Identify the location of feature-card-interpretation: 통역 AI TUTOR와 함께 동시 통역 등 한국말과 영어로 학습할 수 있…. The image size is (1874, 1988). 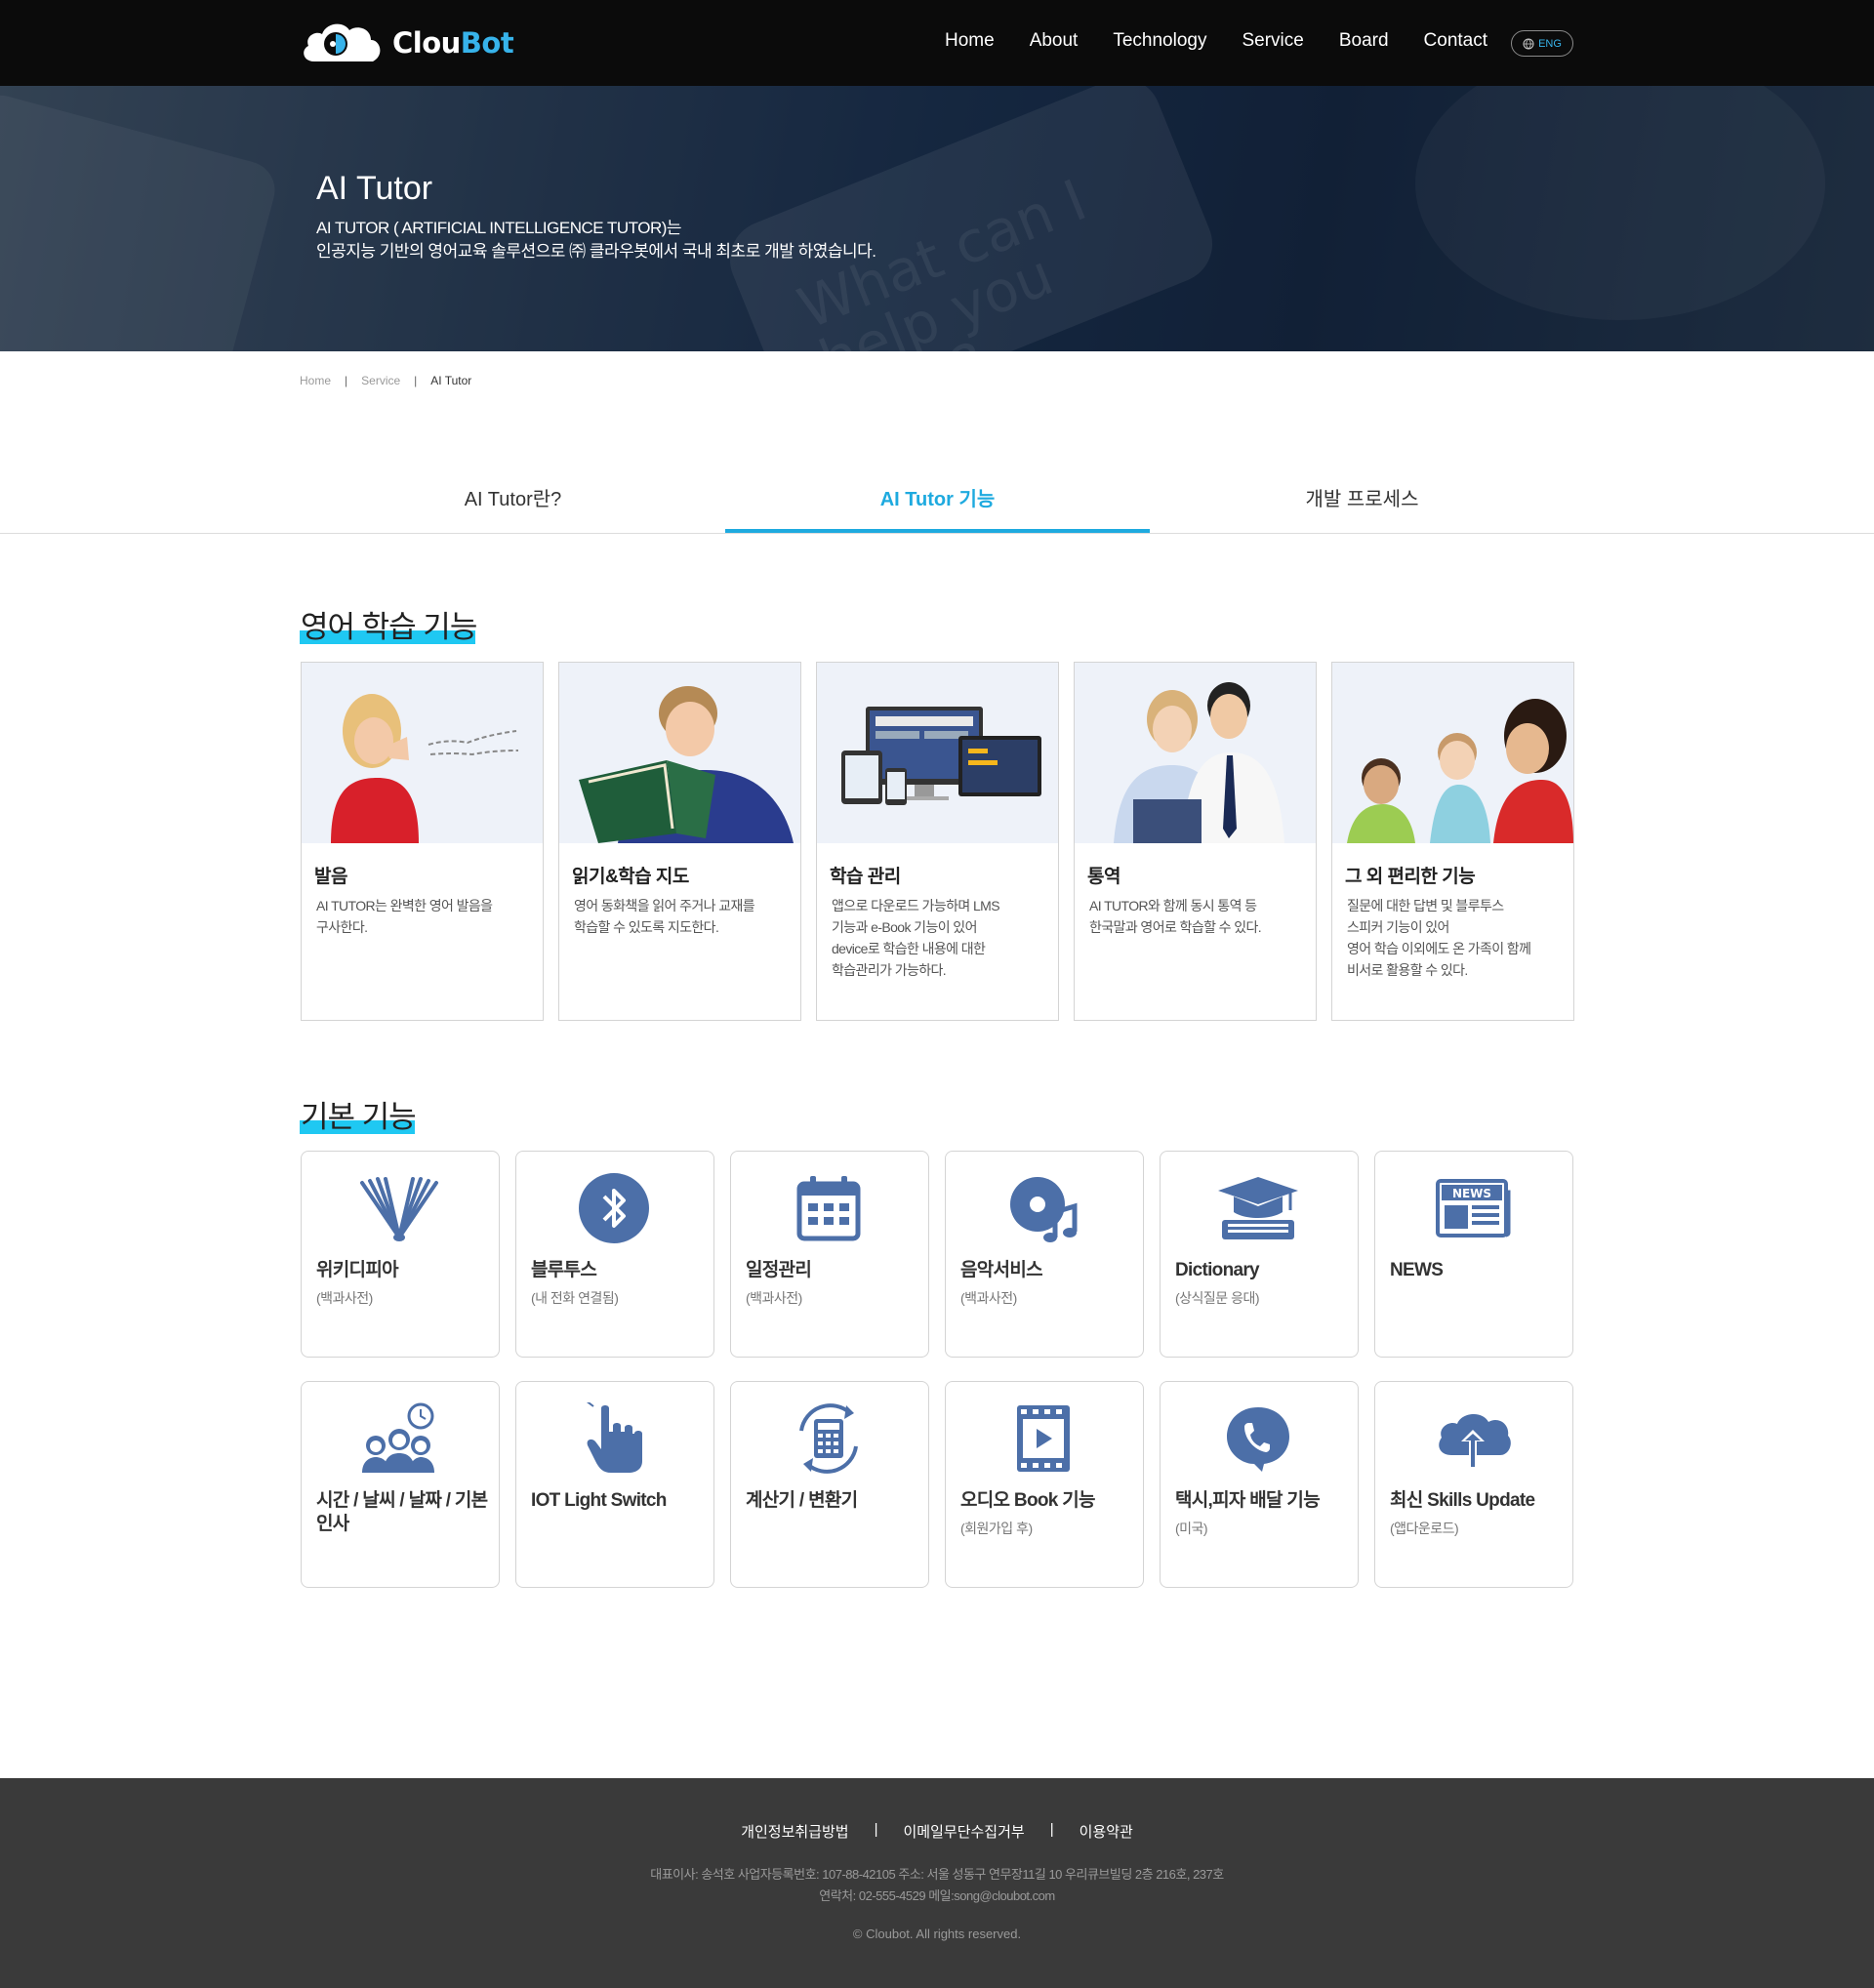
(1195, 841).